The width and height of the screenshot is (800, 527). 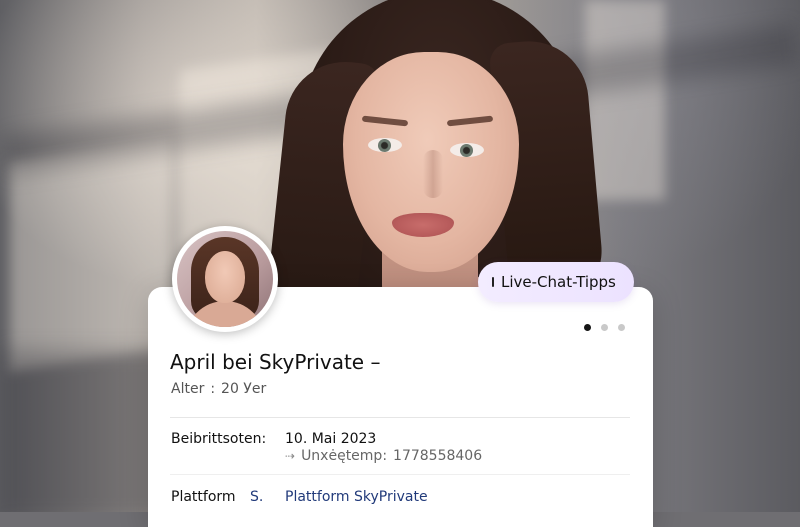 I want to click on joined-label: Beibrittsoten:, so click(x=219, y=439).